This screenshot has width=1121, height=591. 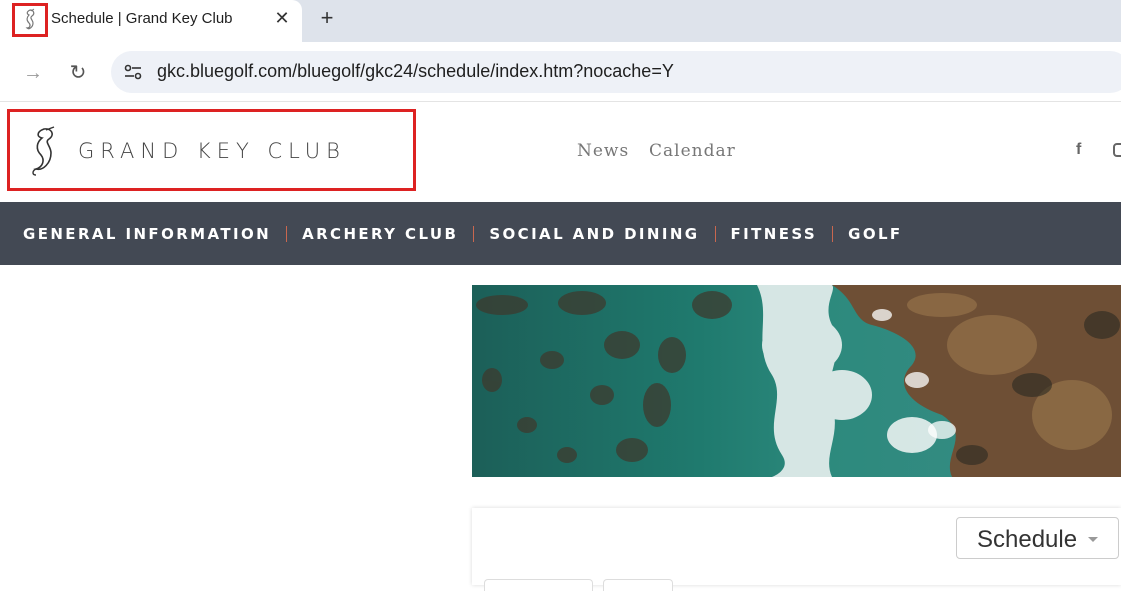 What do you see at coordinates (603, 151) in the screenshot?
I see `news-link: News` at bounding box center [603, 151].